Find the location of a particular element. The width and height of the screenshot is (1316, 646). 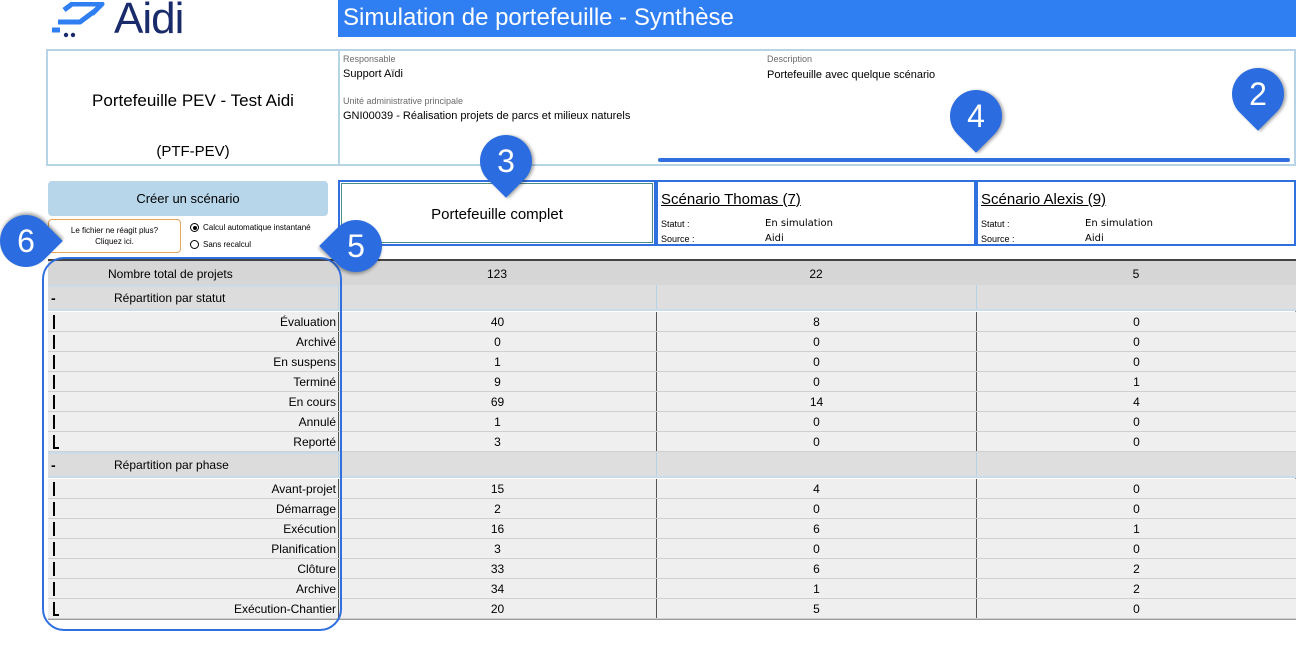

responsable-value: Support Aïdi is located at coordinates (373, 74).